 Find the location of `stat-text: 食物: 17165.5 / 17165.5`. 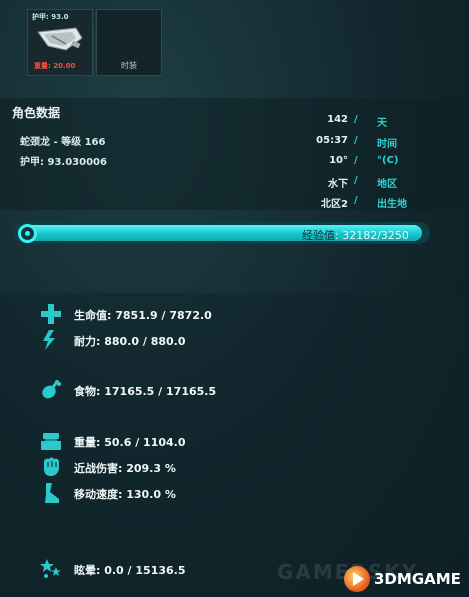

stat-text: 食物: 17165.5 / 17165.5 is located at coordinates (145, 391).